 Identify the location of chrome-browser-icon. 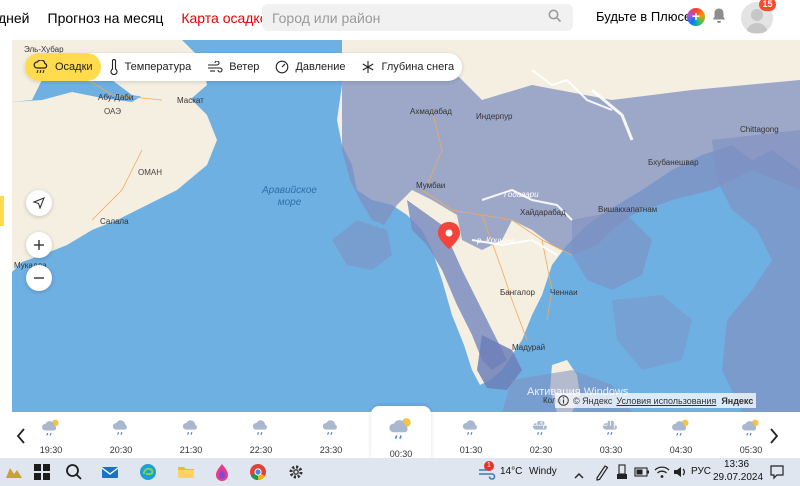
(258, 472).